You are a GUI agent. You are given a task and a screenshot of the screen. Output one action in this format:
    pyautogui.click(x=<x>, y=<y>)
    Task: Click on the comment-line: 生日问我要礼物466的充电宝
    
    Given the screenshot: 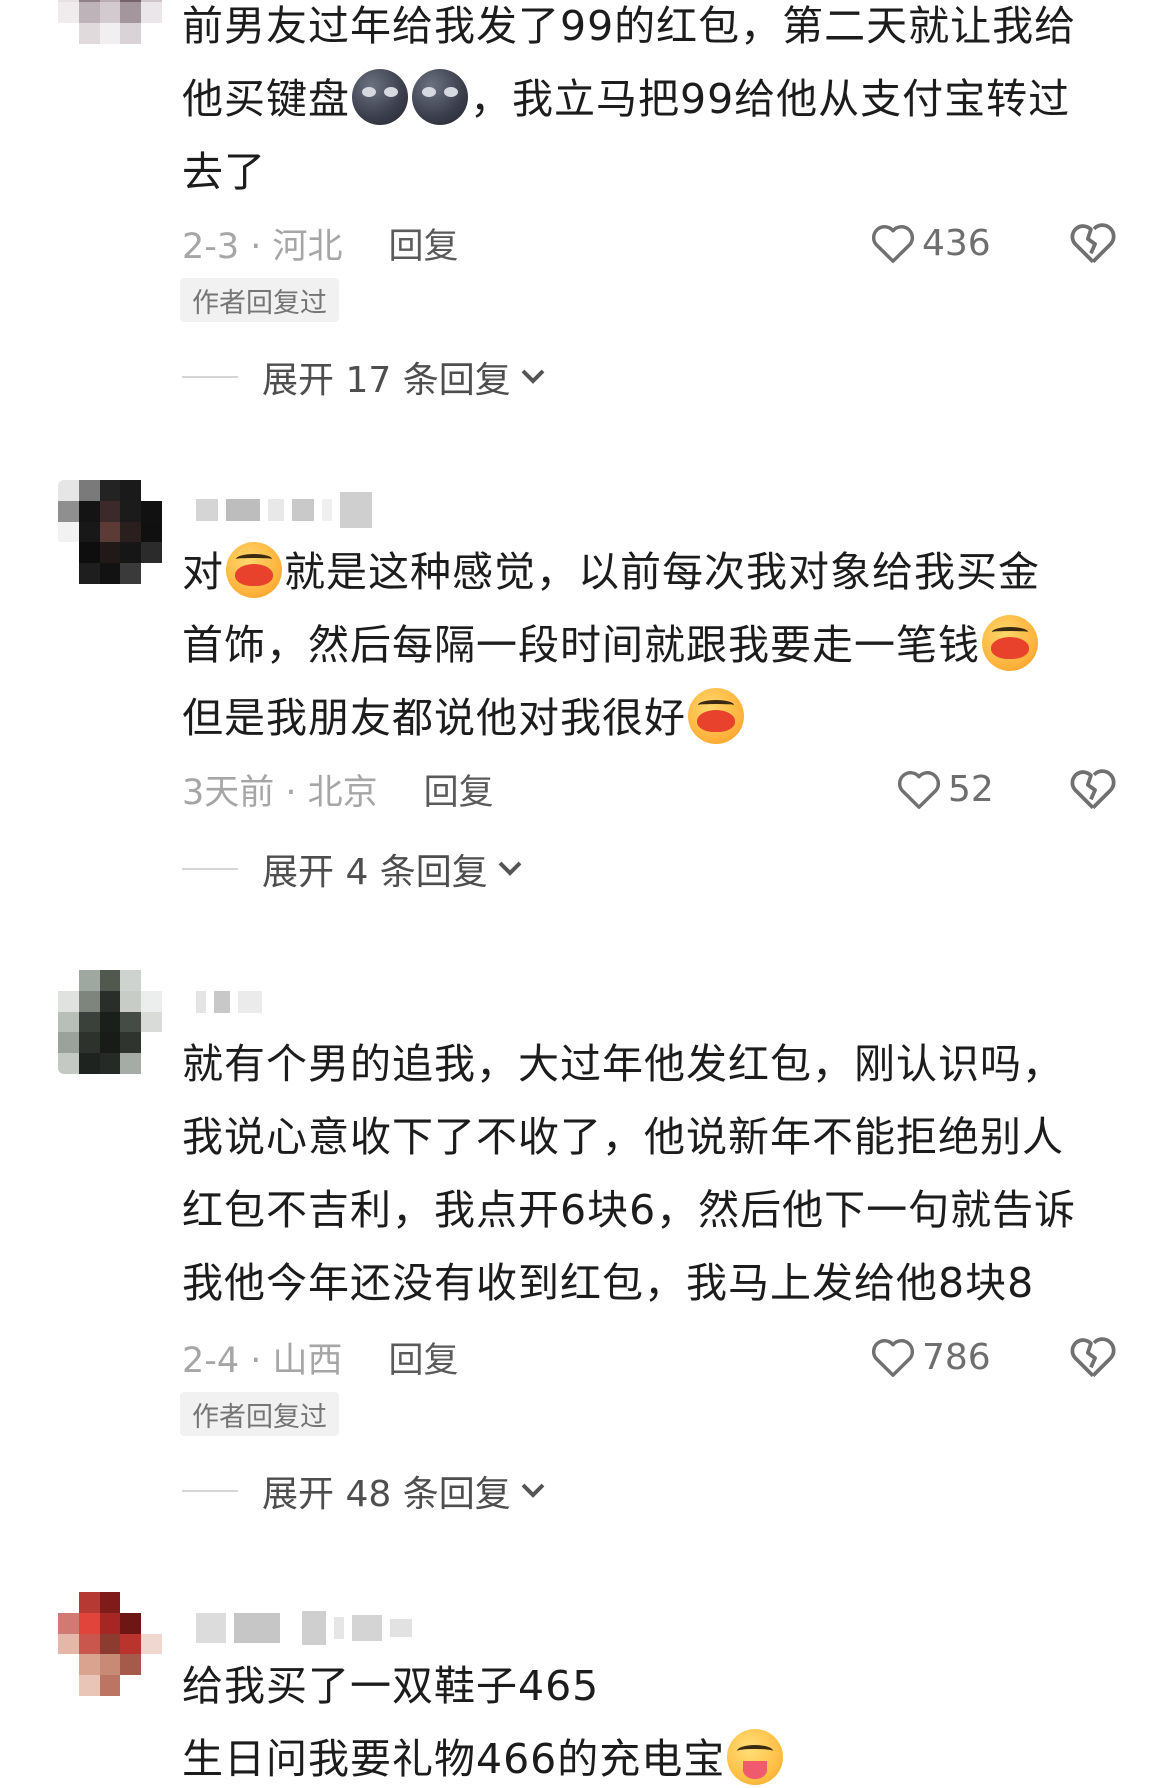 What is the action you would take?
    pyautogui.click(x=657, y=1755)
    